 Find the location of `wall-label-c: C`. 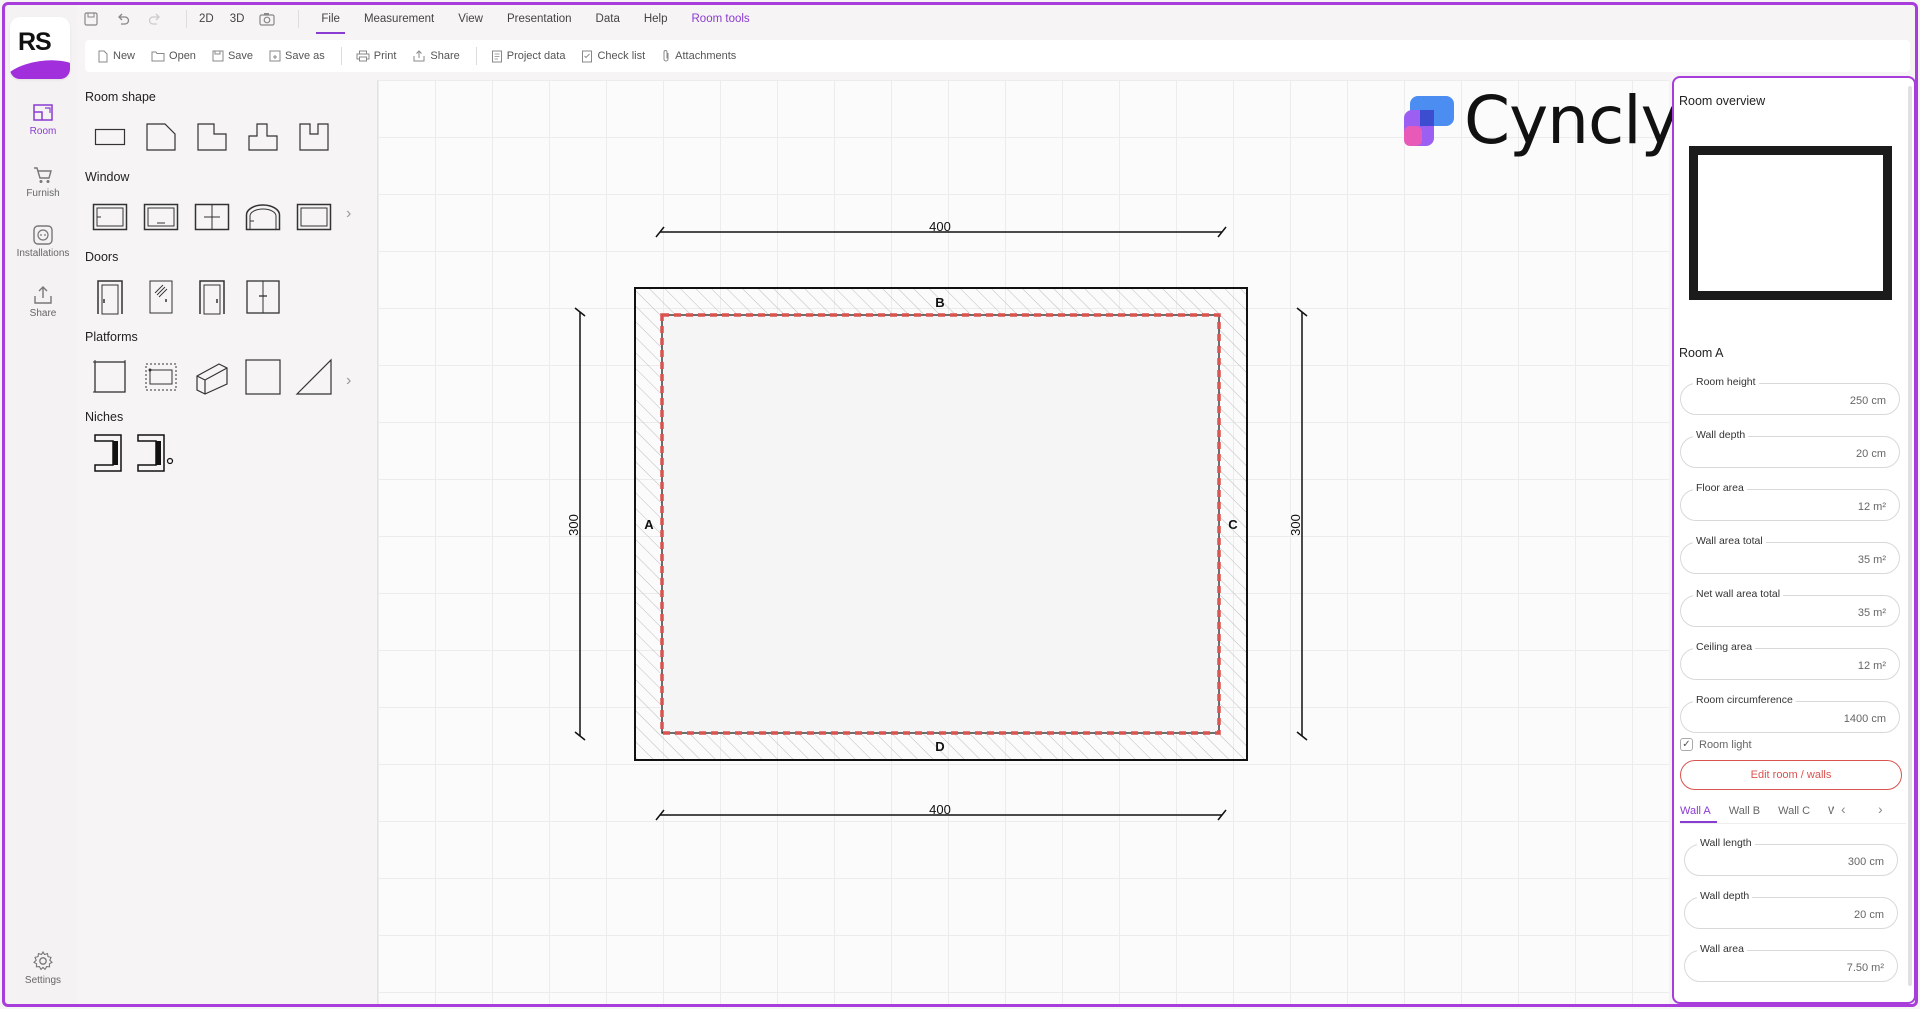

wall-label-c: C is located at coordinates (1233, 524).